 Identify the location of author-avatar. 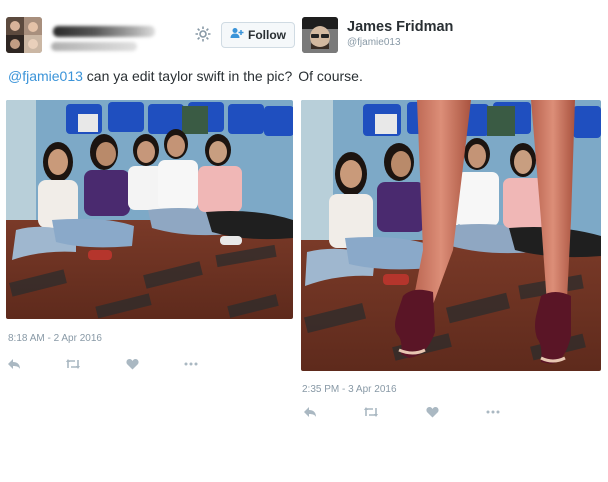
(320, 35).